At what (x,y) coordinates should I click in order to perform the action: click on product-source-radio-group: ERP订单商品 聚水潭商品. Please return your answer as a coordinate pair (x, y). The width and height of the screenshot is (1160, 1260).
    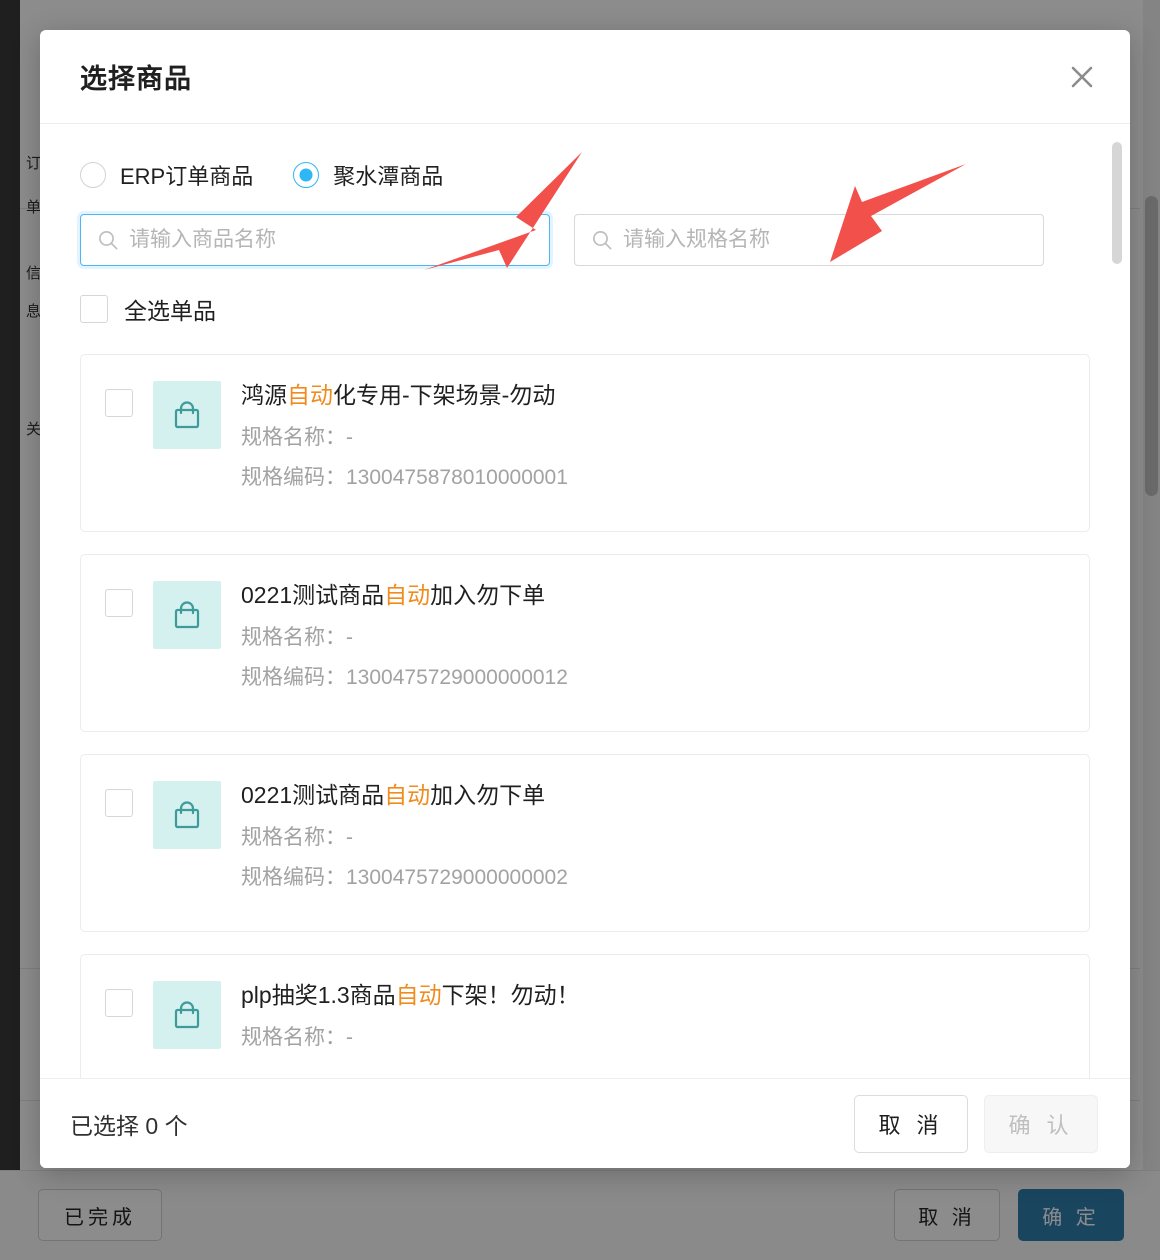
    Looking at the image, I should click on (585, 175).